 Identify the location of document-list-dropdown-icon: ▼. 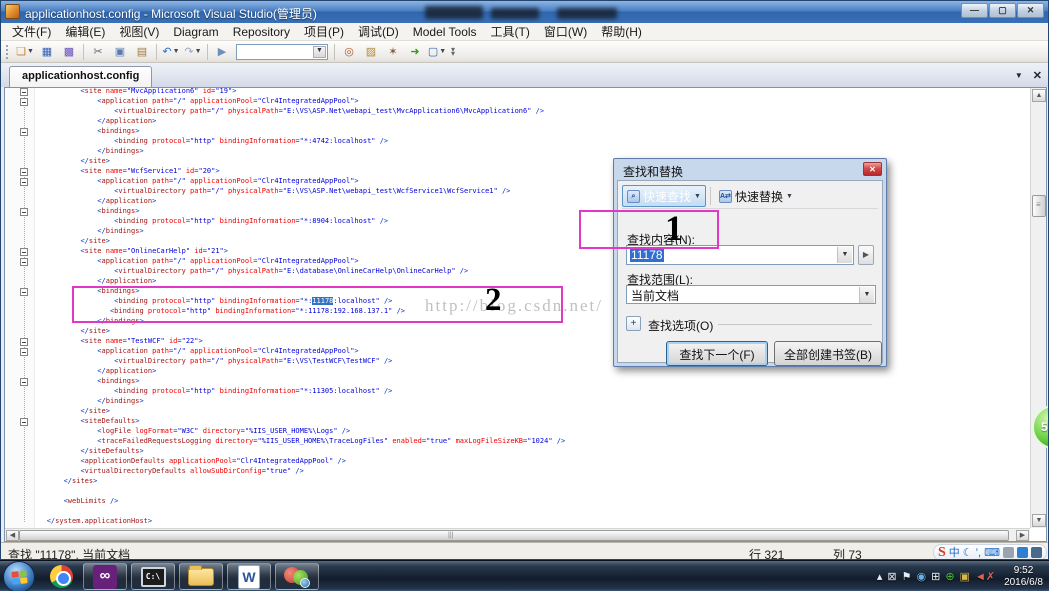
(1019, 75).